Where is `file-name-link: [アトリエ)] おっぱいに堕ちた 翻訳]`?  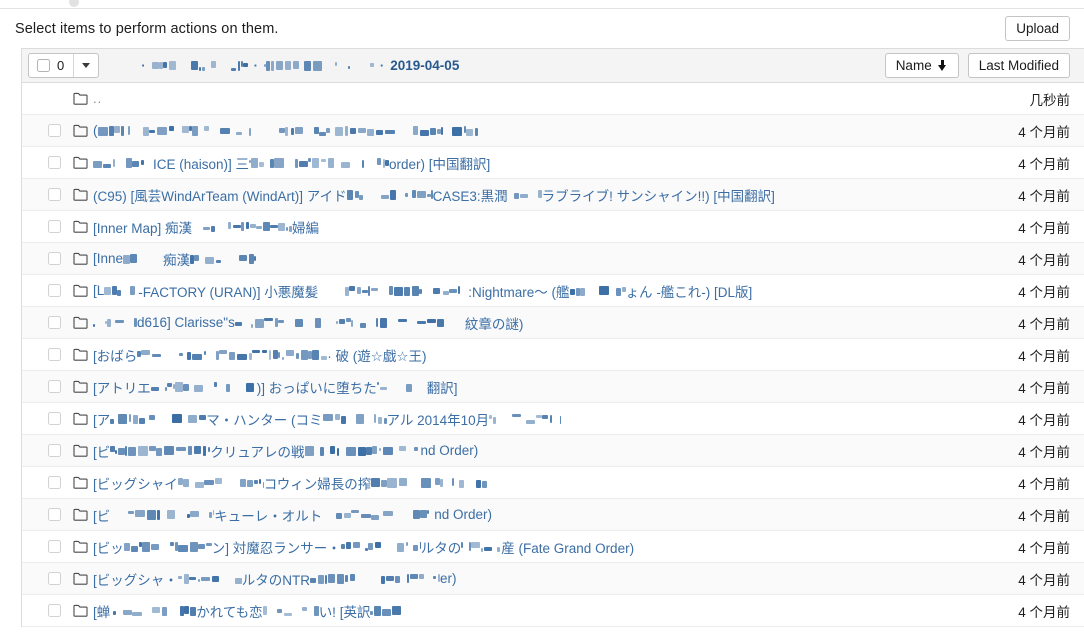
file-name-link: [アトリエ)] おっぱいに堕ちた 翻訳] is located at coordinates (555, 387).